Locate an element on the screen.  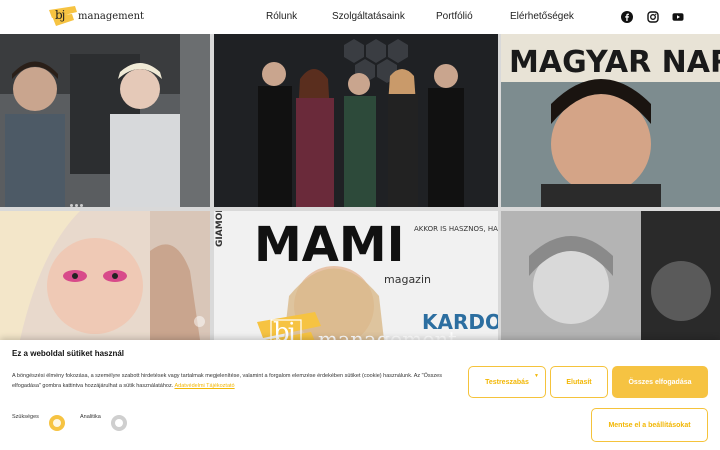
slider-dots is located at coordinates (77, 203).